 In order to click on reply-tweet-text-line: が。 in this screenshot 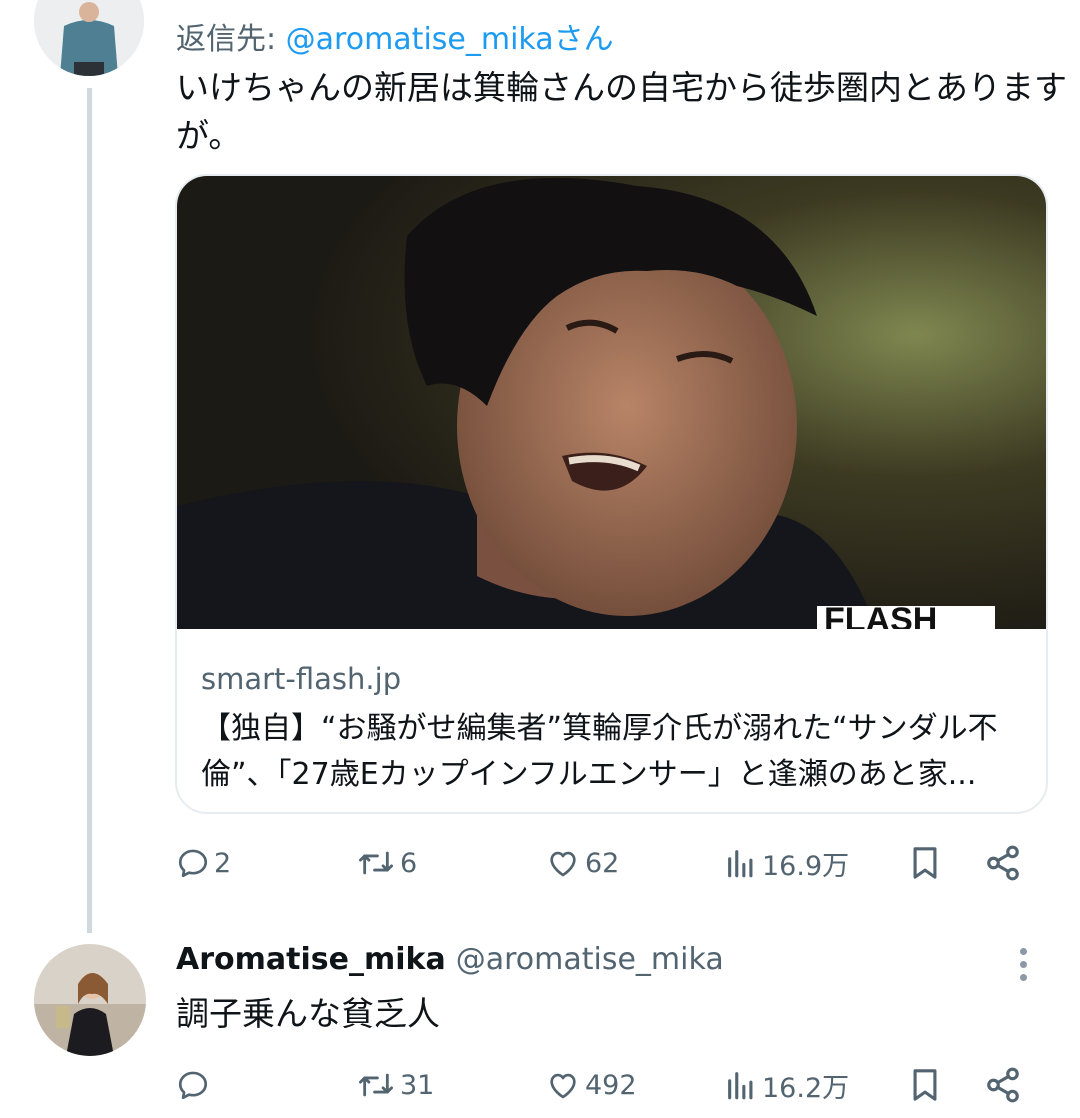, I will do `click(209, 135)`.